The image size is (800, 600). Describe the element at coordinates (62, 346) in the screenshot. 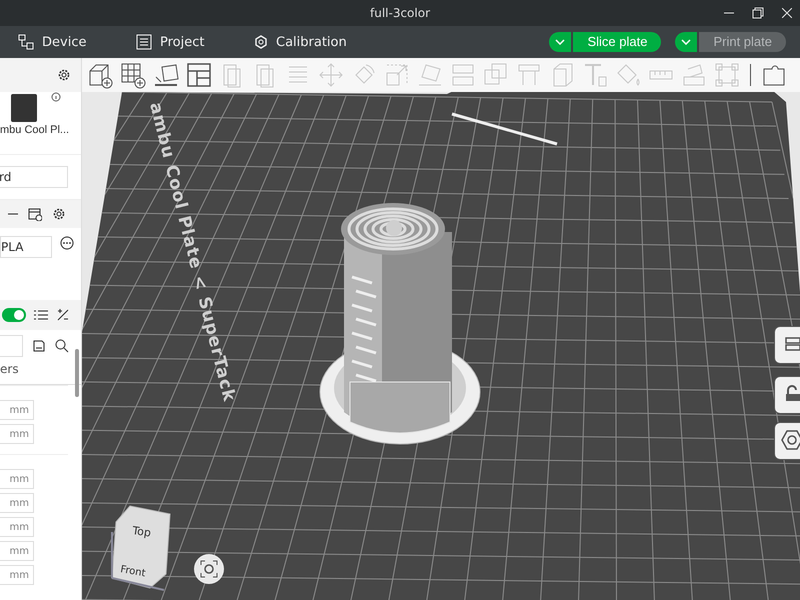

I see `search-icon` at that location.